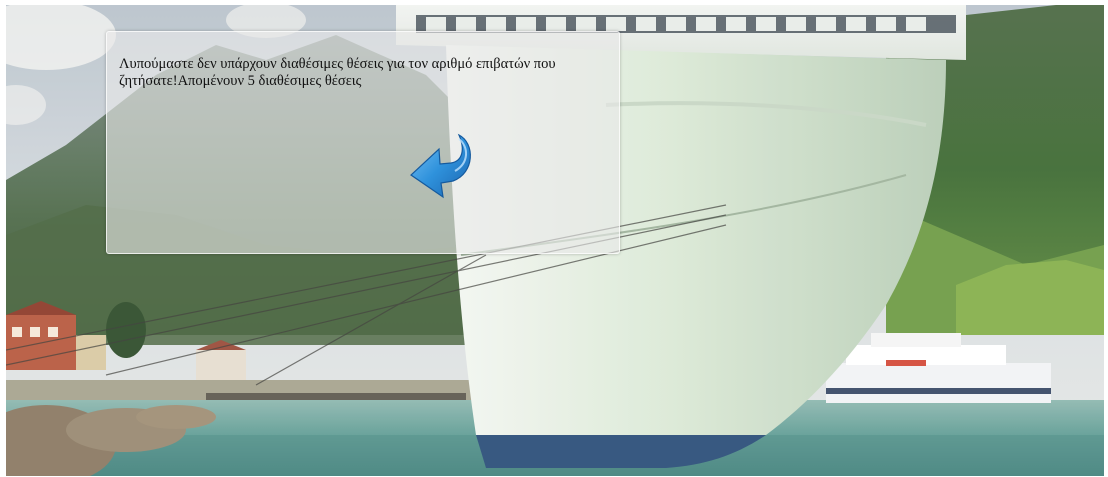 The height and width of the screenshot is (477, 1108). I want to click on back-button, so click(443, 170).